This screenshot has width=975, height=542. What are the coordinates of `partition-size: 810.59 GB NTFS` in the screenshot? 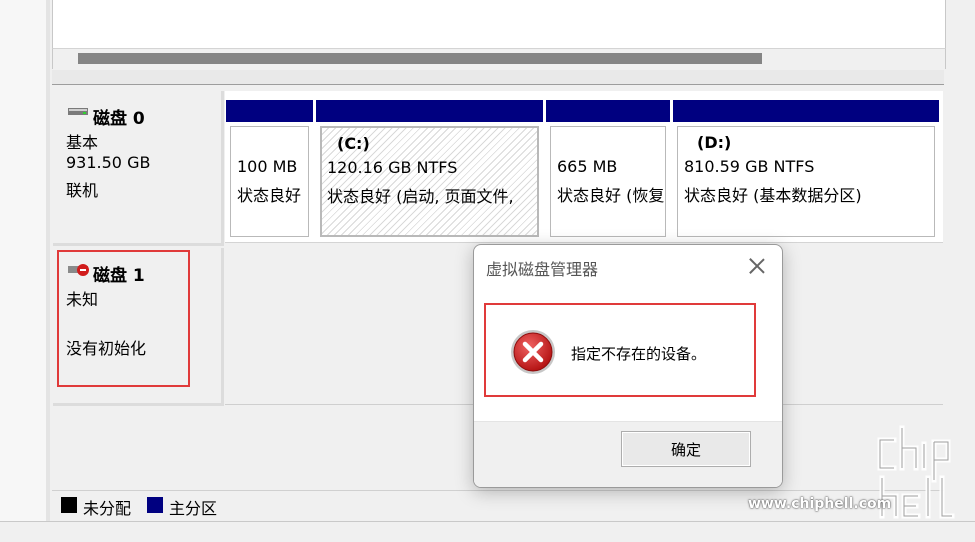 It's located at (749, 166).